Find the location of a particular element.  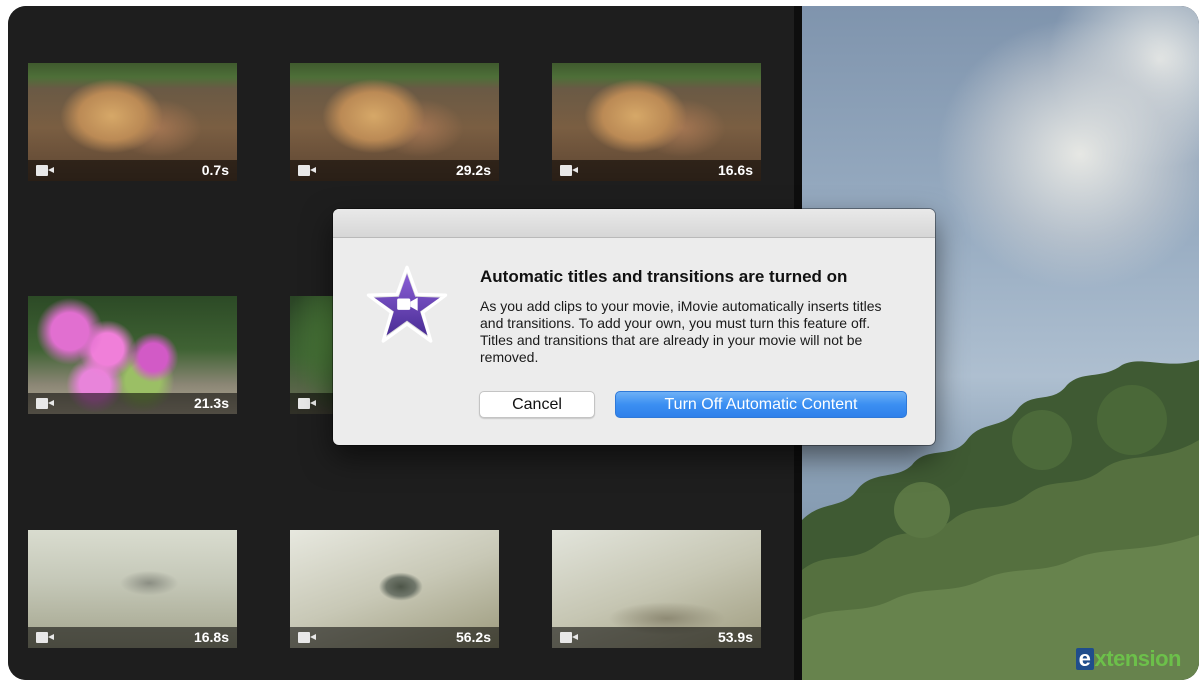

clip-duration: 16.6s is located at coordinates (735, 170).